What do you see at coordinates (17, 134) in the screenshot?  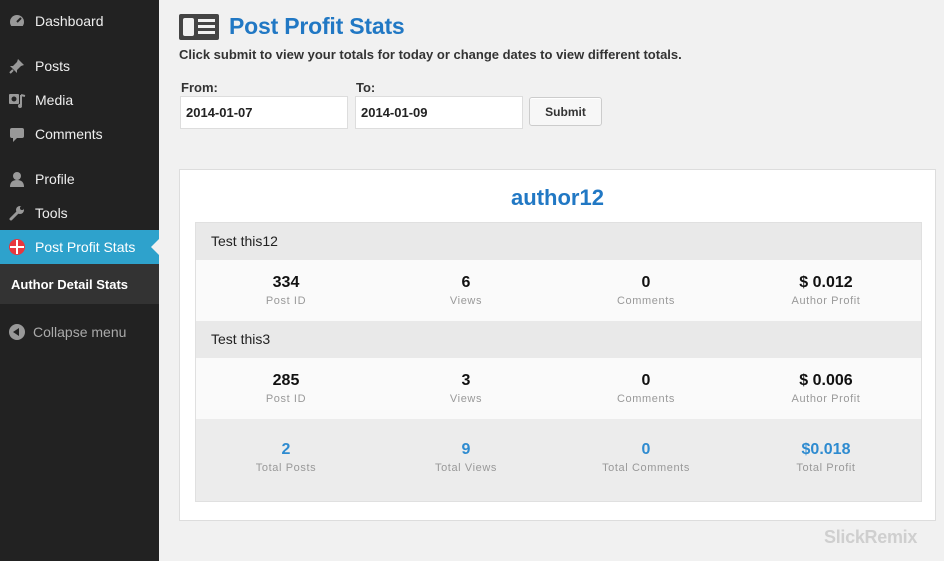 I see `comment-icon` at bounding box center [17, 134].